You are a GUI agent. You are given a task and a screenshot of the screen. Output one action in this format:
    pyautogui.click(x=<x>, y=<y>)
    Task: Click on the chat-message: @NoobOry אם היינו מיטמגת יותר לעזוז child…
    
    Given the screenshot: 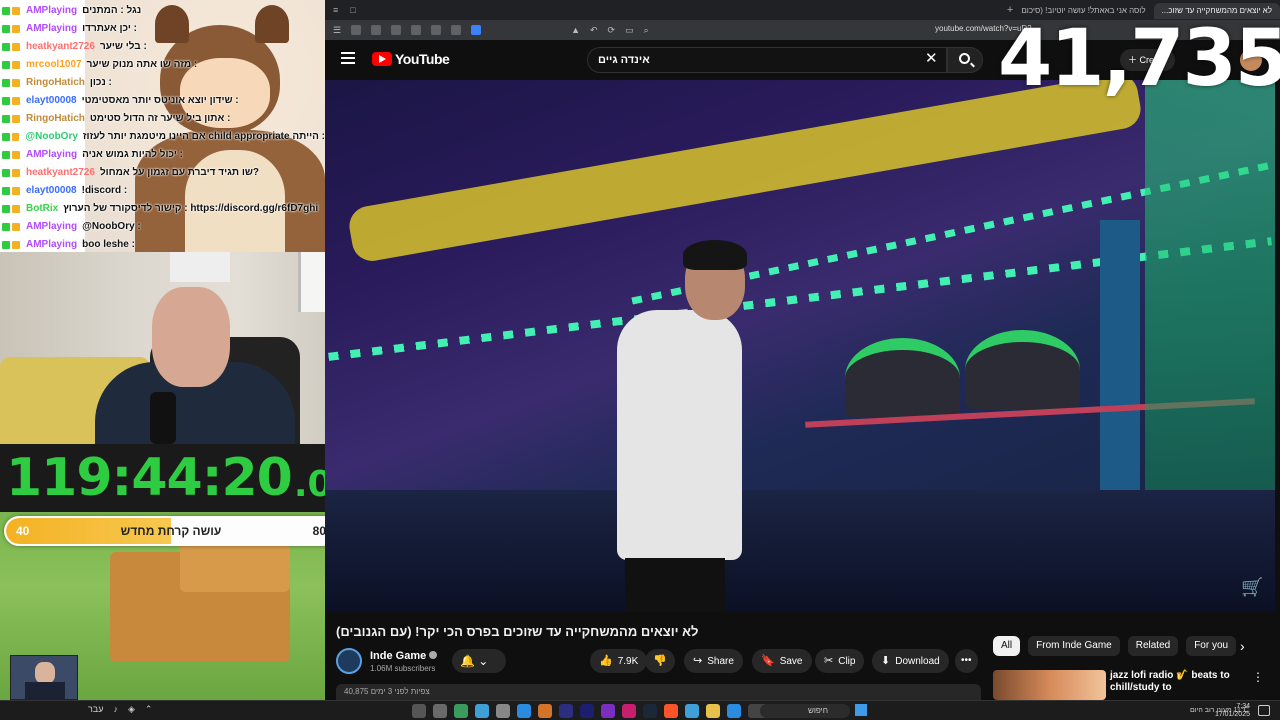 What is the action you would take?
    pyautogui.click(x=162, y=137)
    